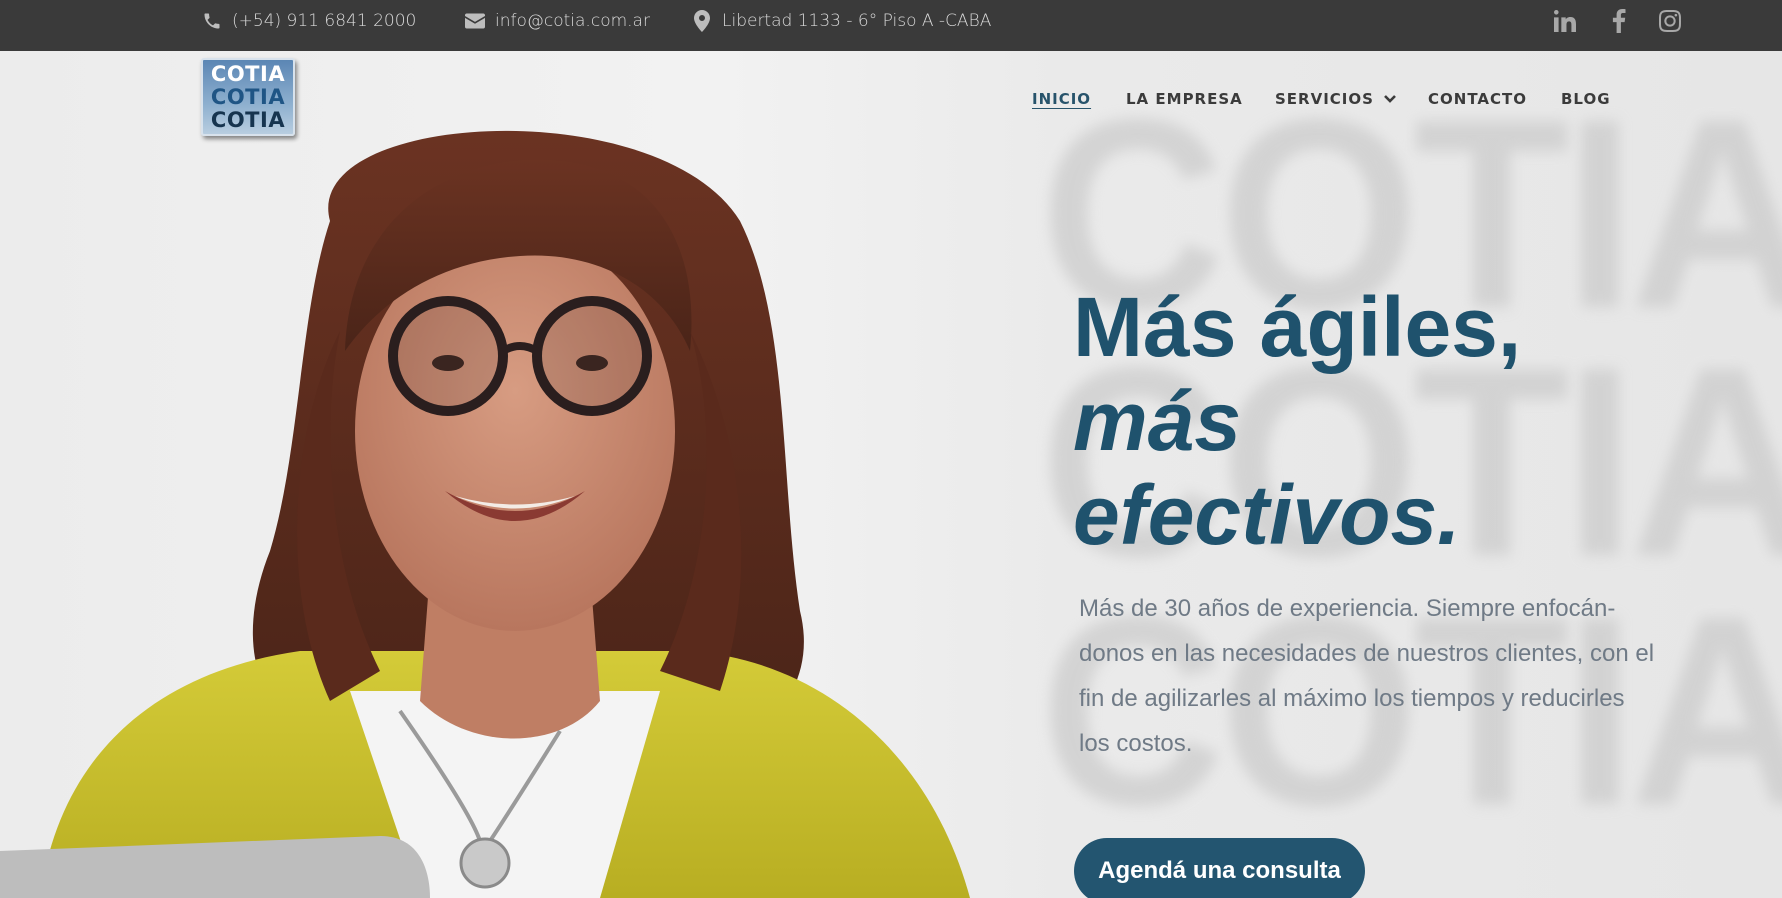  Describe the element at coordinates (1184, 99) in the screenshot. I see `nav-item-la-empresa: LA EMPRESA` at that location.